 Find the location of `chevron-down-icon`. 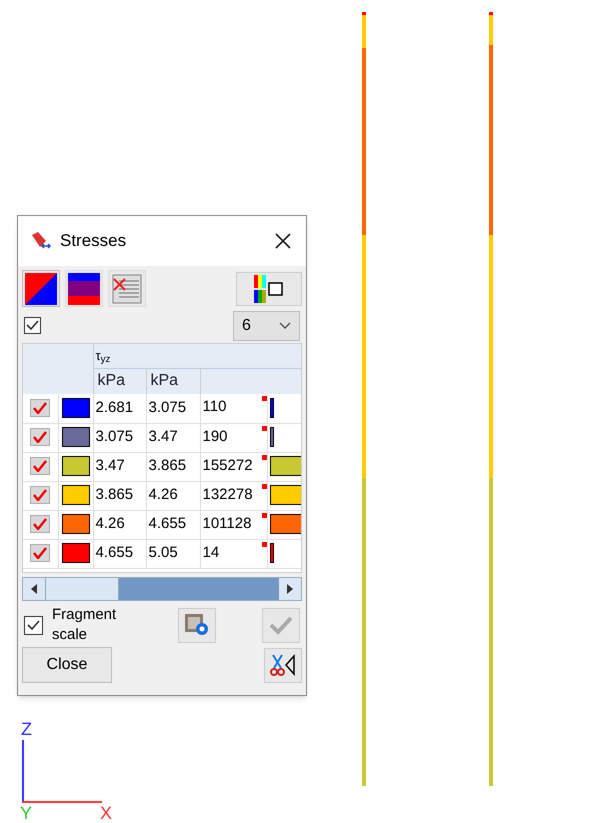

chevron-down-icon is located at coordinates (285, 326).